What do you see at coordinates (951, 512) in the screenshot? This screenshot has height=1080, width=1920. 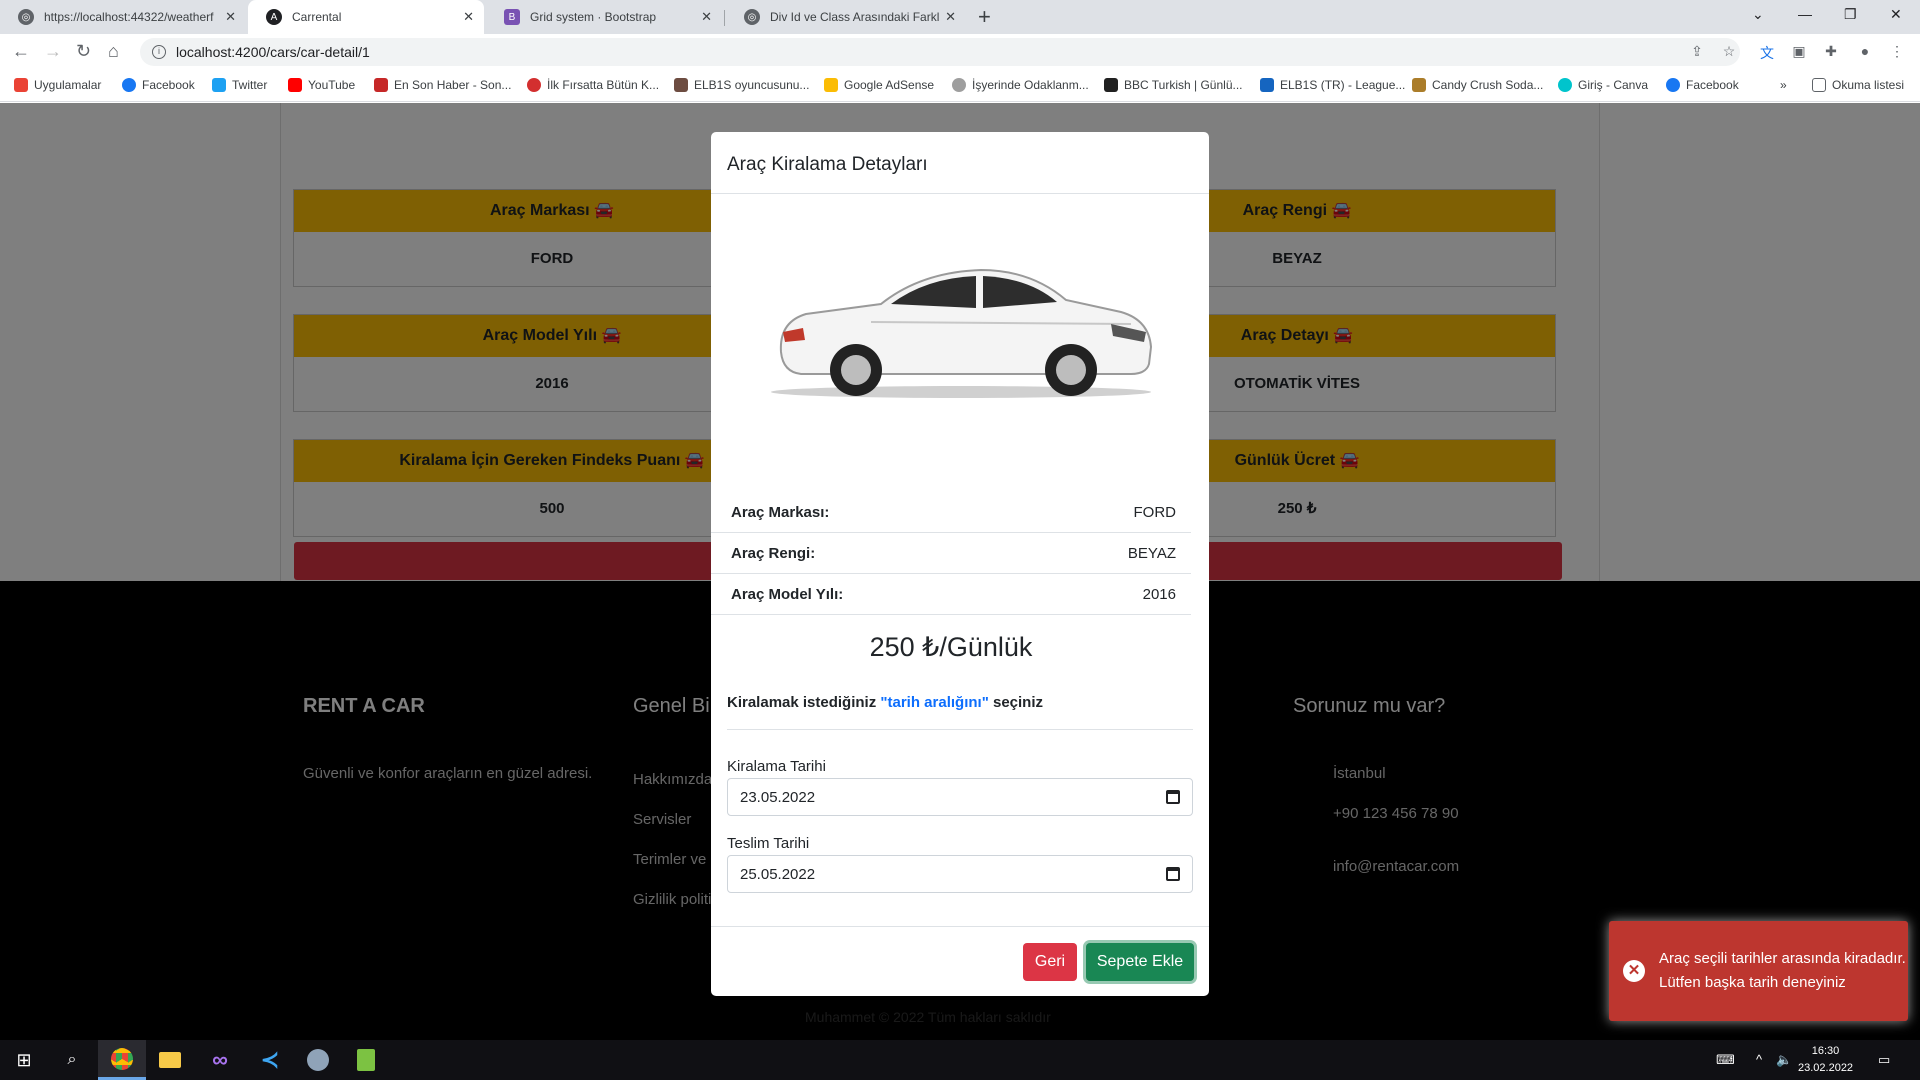 I see `table-row: Araç Markası: FORD` at bounding box center [951, 512].